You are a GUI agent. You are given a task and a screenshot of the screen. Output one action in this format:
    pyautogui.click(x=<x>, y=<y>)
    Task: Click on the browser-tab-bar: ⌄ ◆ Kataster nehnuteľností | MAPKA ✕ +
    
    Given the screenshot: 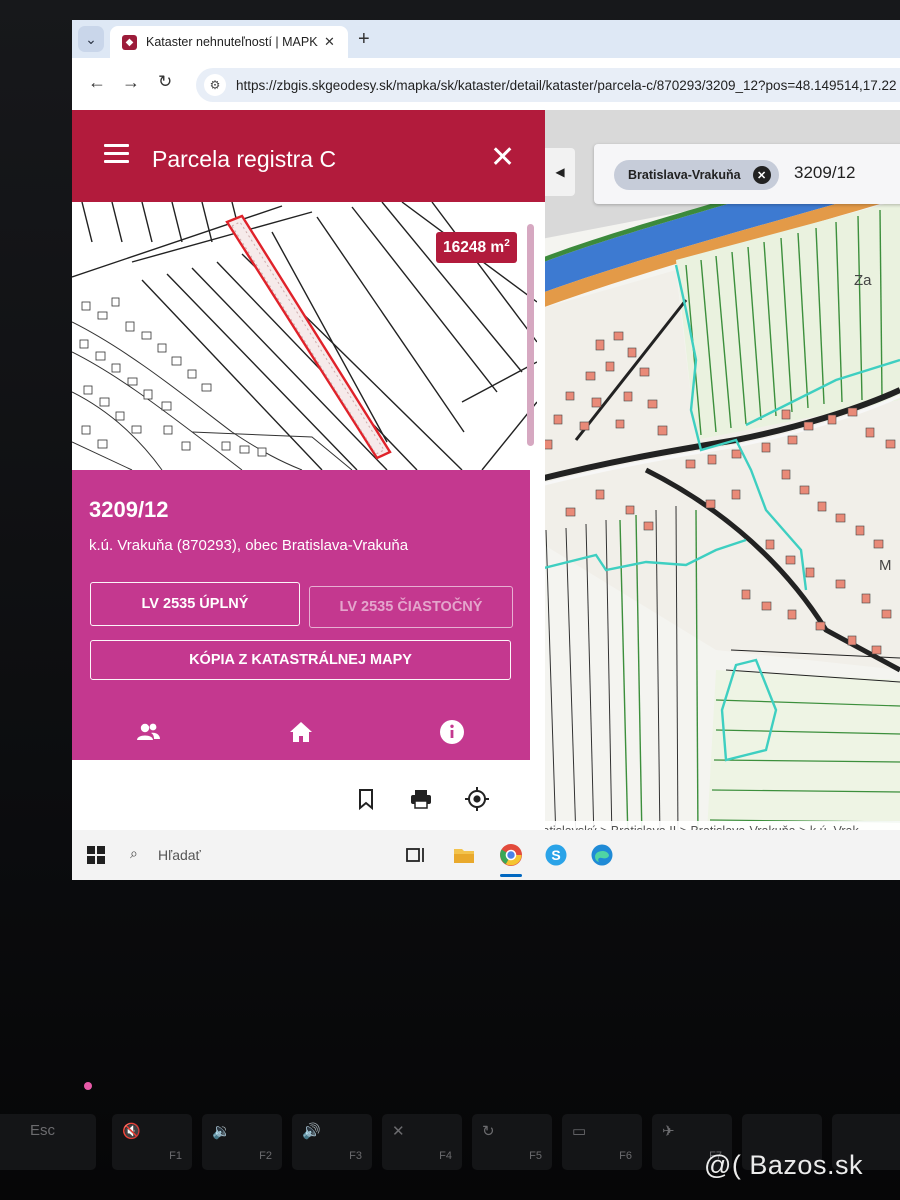 What is the action you would take?
    pyautogui.click(x=486, y=39)
    